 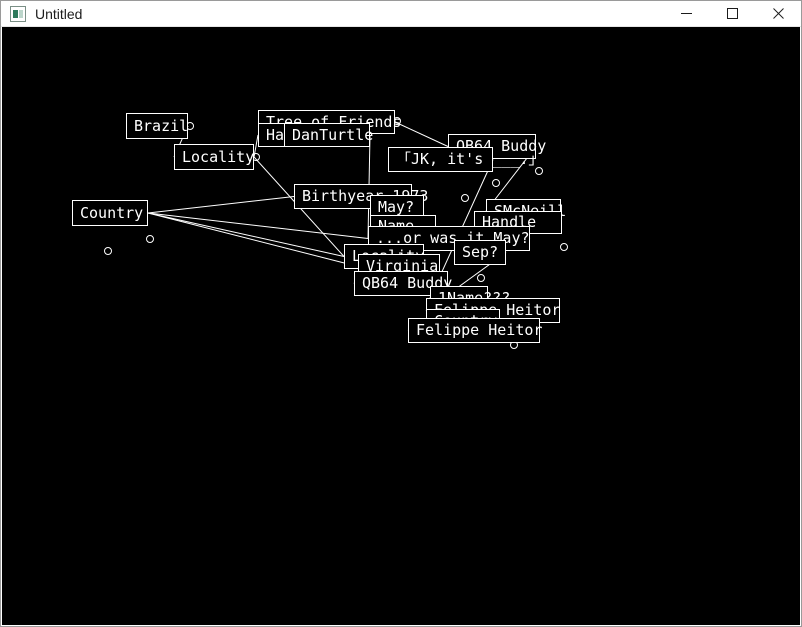 What do you see at coordinates (218, 156) in the screenshot?
I see `graph-node-label: Locality` at bounding box center [218, 156].